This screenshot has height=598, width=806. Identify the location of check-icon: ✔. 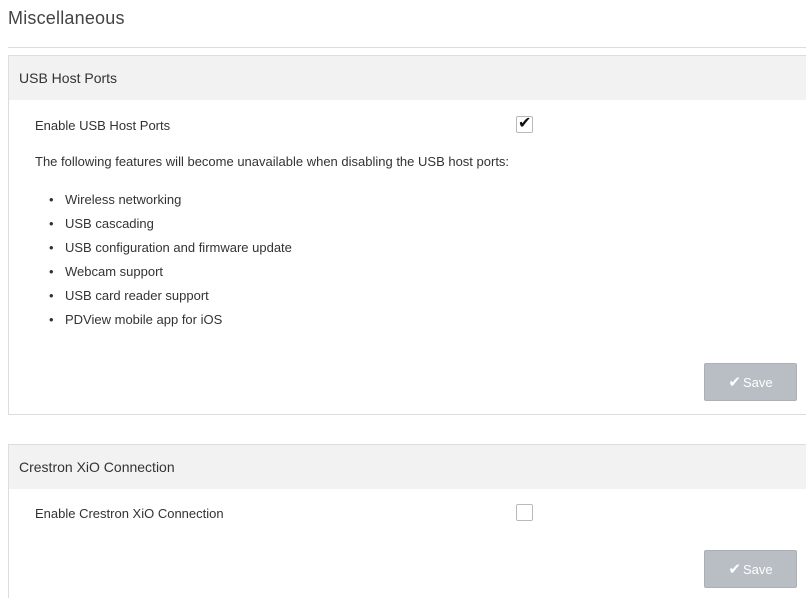
(525, 123).